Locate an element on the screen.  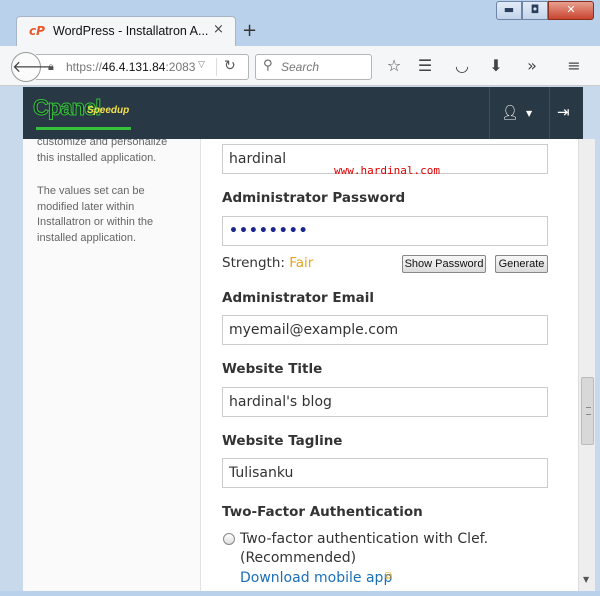
scrollbar-thumb is located at coordinates (587, 411).